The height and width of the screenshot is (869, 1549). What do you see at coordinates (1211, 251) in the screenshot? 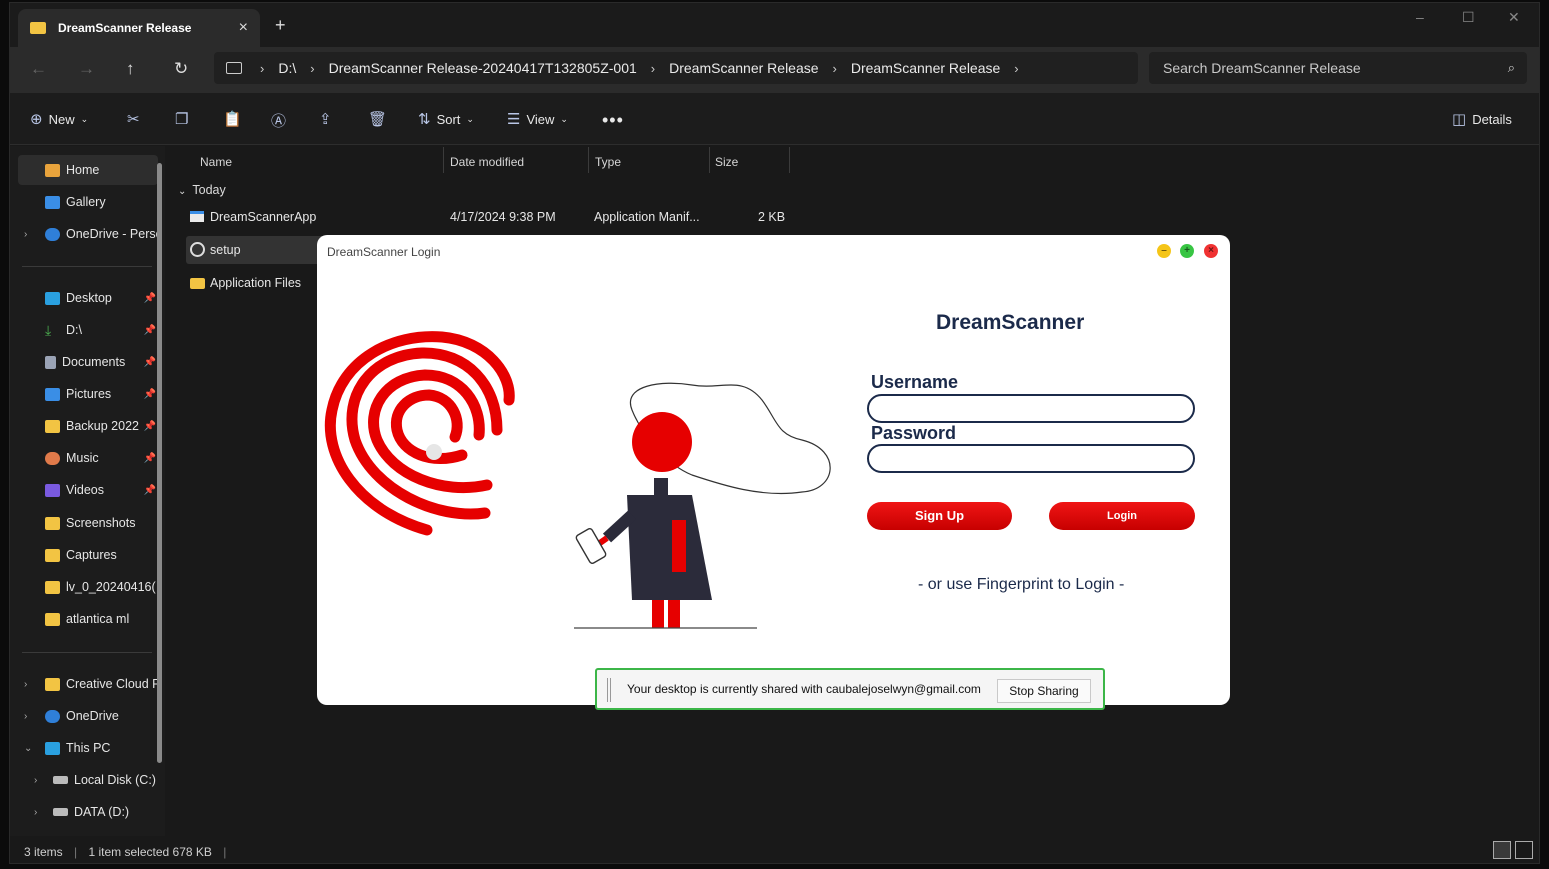
I see `close-dialog-button: ×` at bounding box center [1211, 251].